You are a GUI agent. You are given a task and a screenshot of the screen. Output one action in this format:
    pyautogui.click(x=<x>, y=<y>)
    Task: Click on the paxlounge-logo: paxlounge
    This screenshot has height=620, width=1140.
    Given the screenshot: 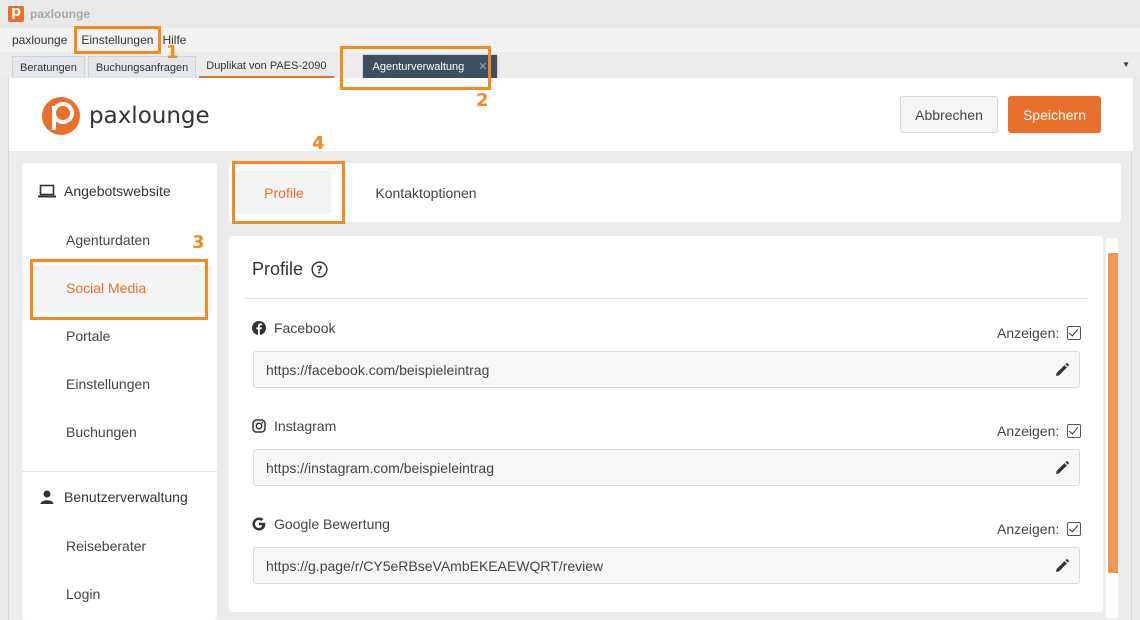 What is the action you would take?
    pyautogui.click(x=125, y=116)
    